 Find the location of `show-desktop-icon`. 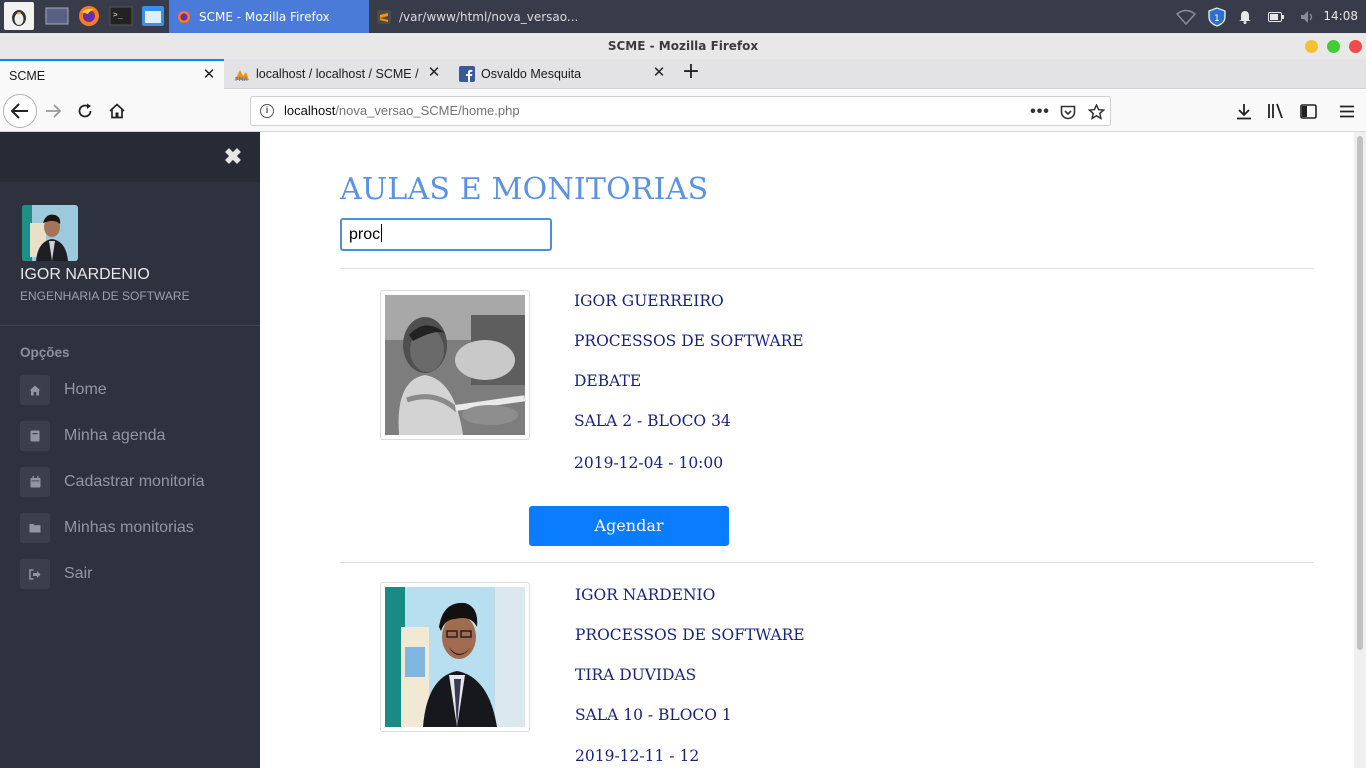

show-desktop-icon is located at coordinates (57, 16).